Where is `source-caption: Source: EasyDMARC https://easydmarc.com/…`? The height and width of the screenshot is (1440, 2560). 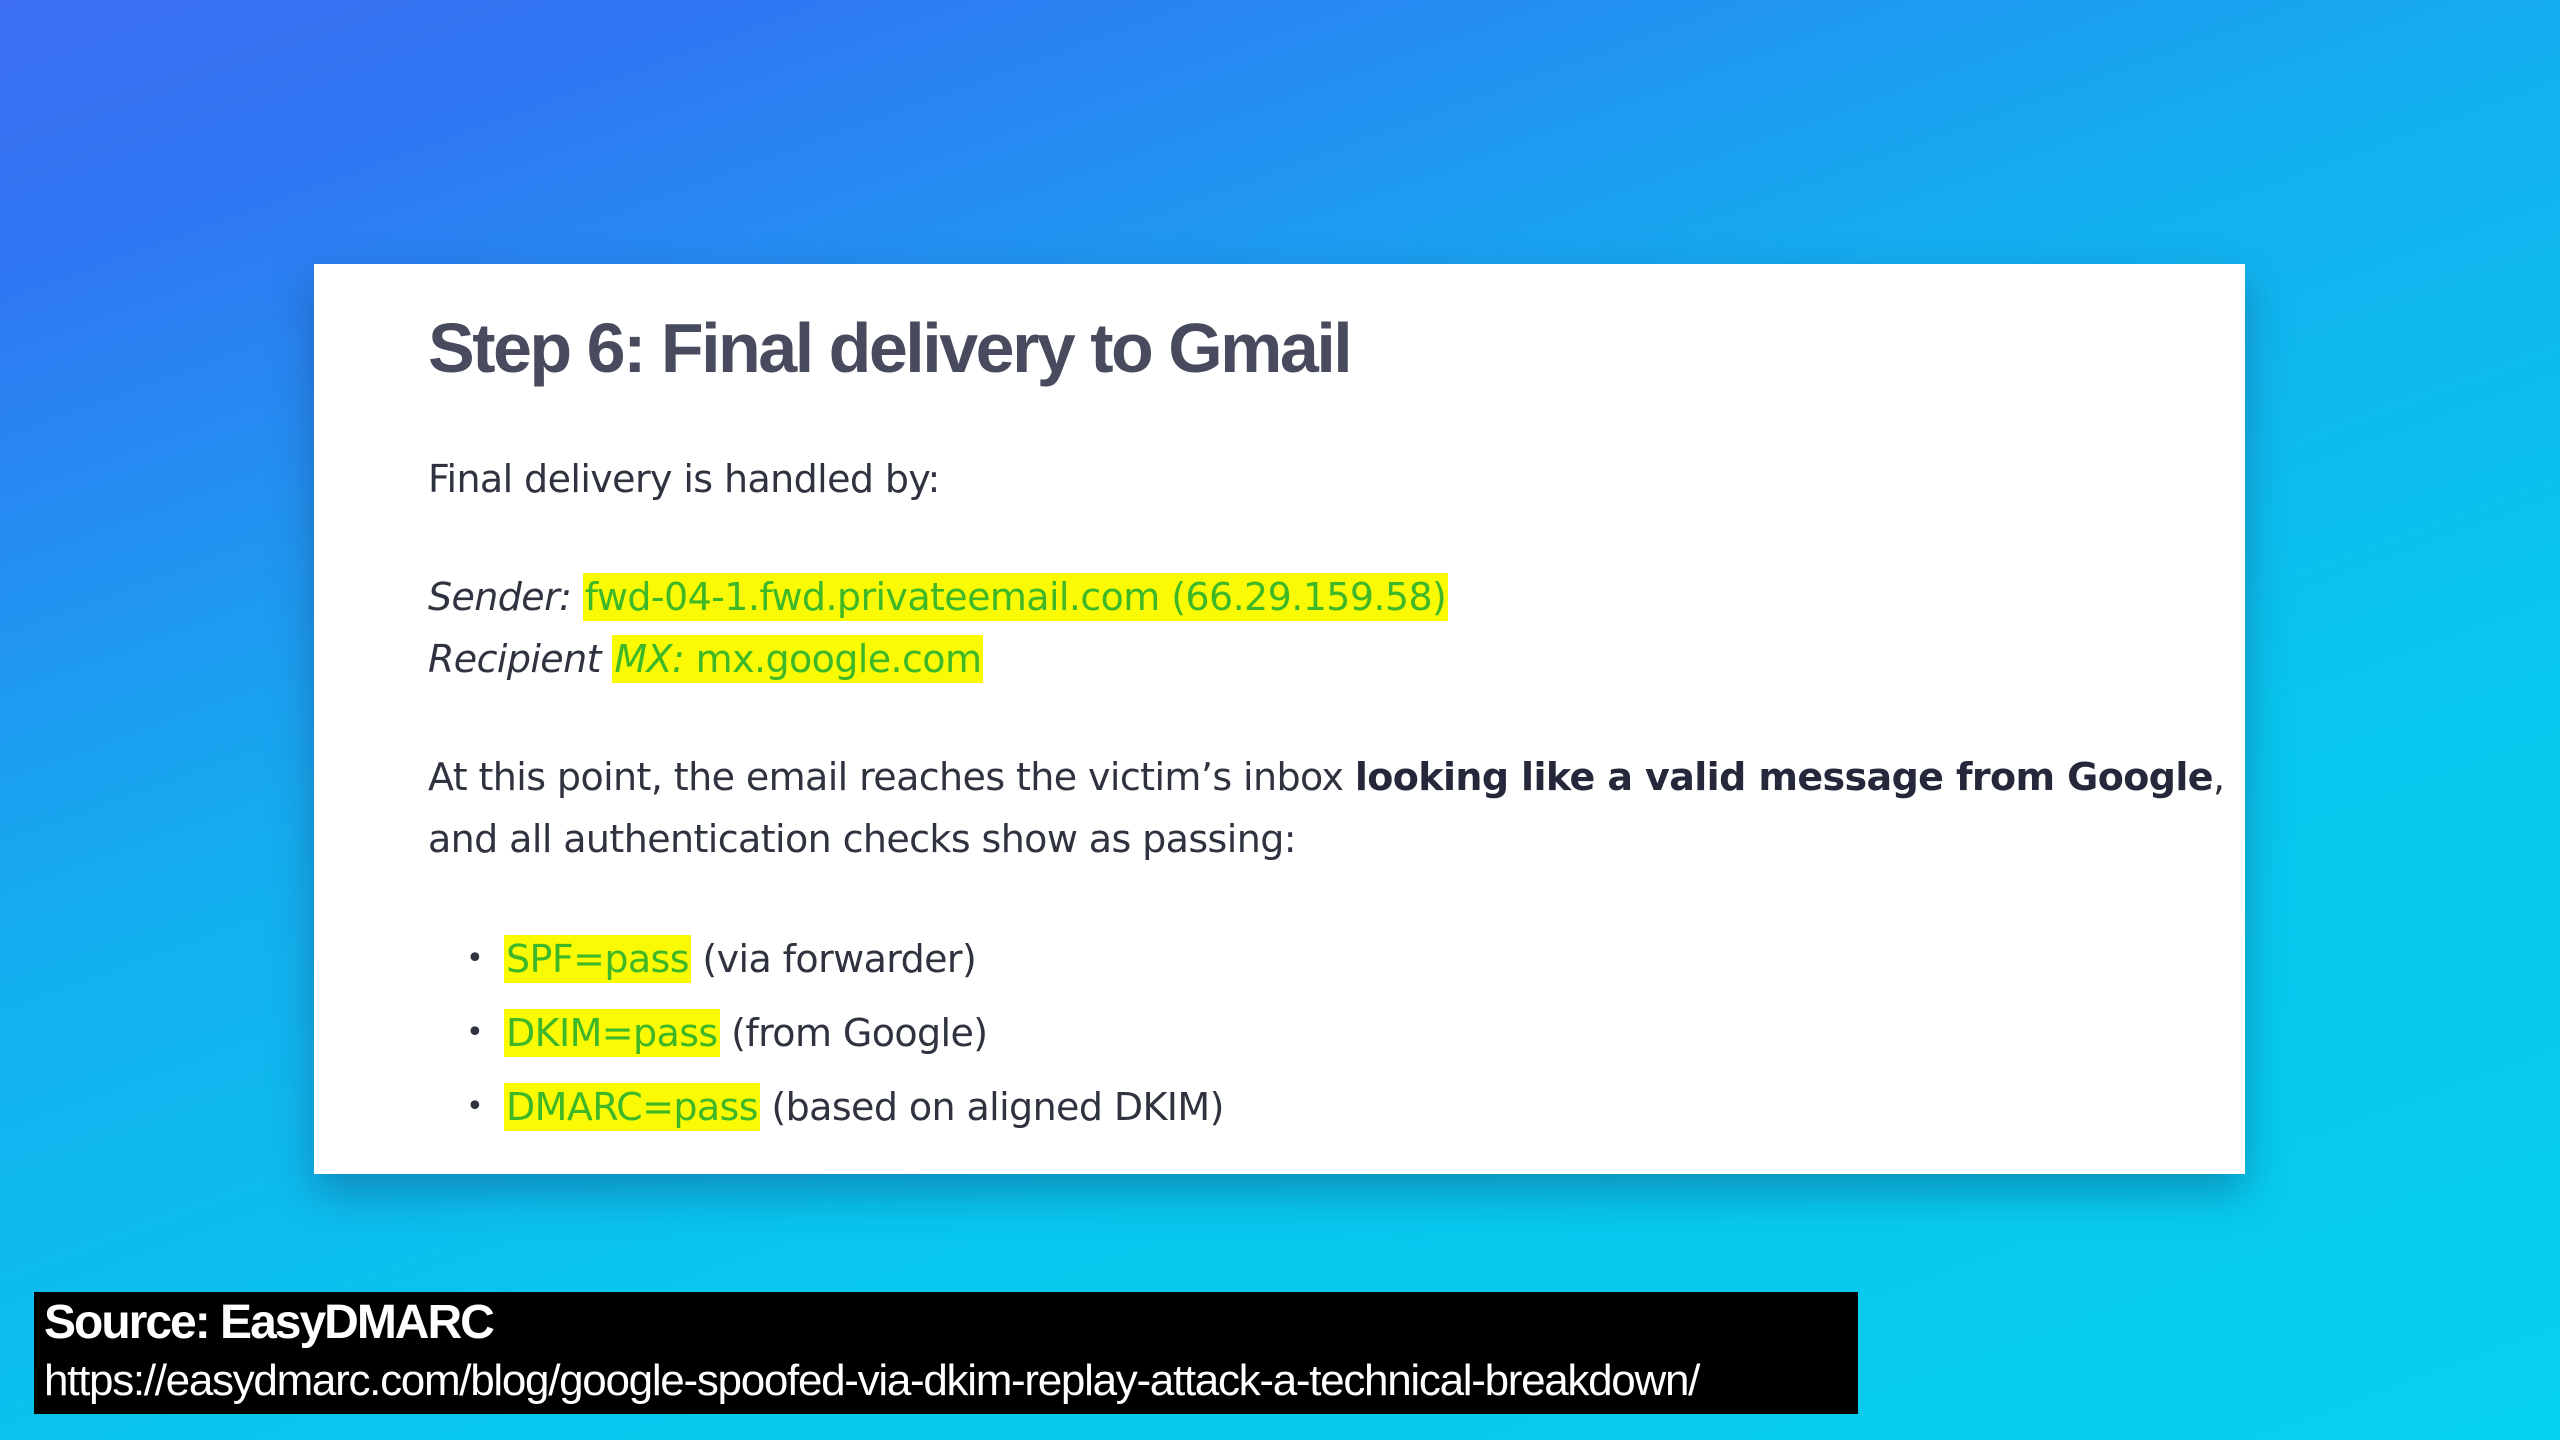 source-caption: Source: EasyDMARC https://easydmarc.com/… is located at coordinates (946, 1353).